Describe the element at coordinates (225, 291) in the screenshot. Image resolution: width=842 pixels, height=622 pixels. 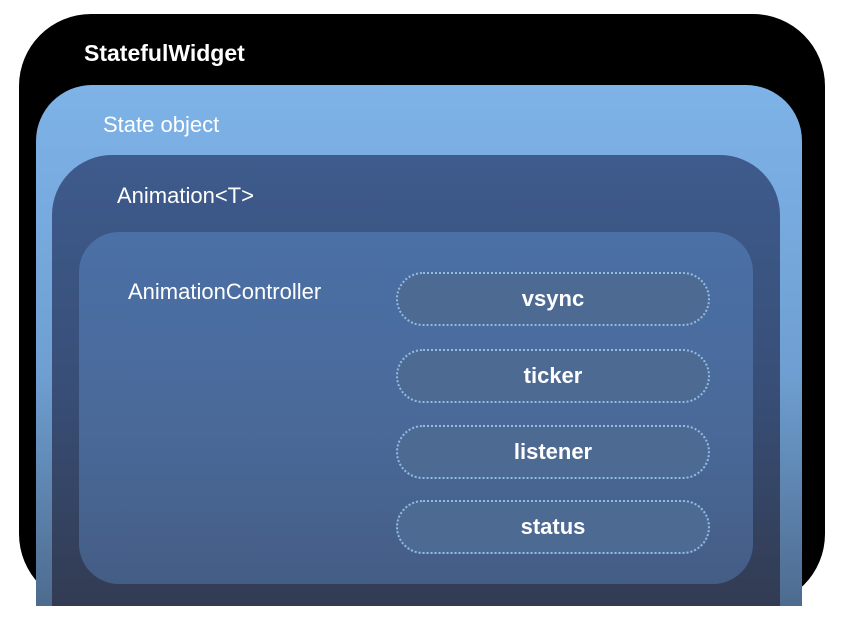
I see `animation-controller-label: AnimationController` at that location.